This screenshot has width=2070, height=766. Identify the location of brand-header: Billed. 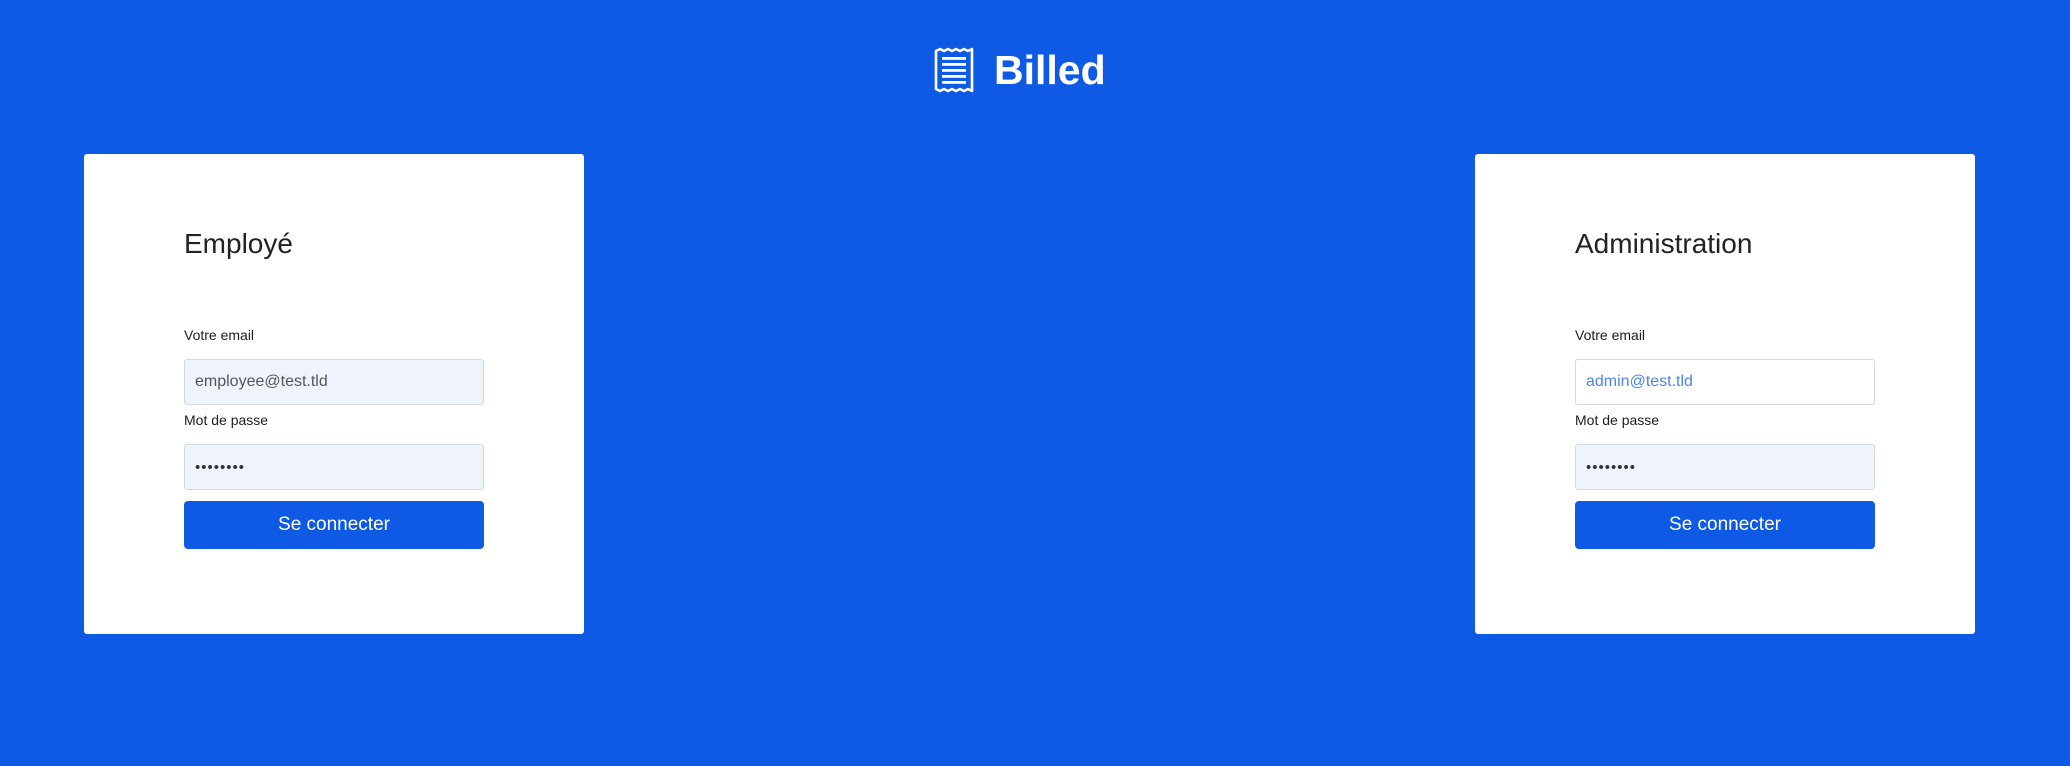
(1019, 70).